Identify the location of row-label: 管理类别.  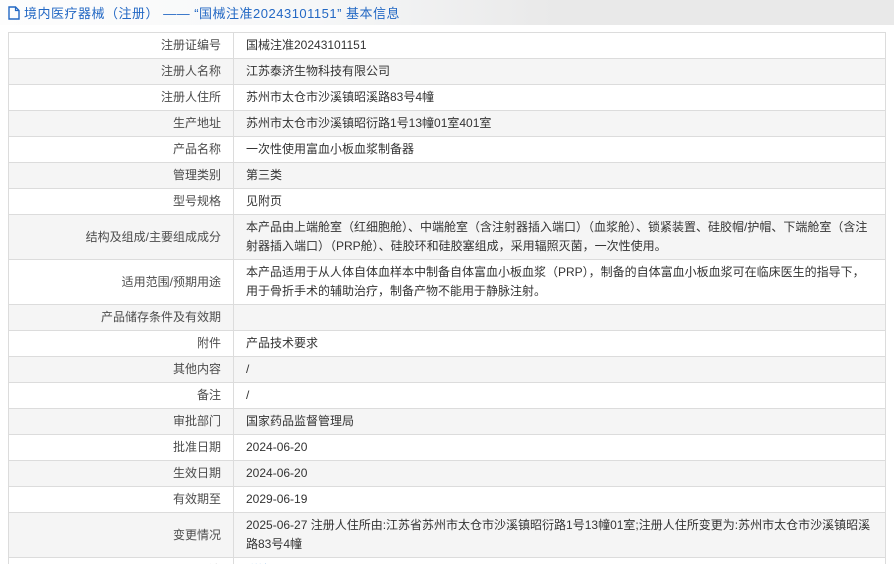
(121, 175).